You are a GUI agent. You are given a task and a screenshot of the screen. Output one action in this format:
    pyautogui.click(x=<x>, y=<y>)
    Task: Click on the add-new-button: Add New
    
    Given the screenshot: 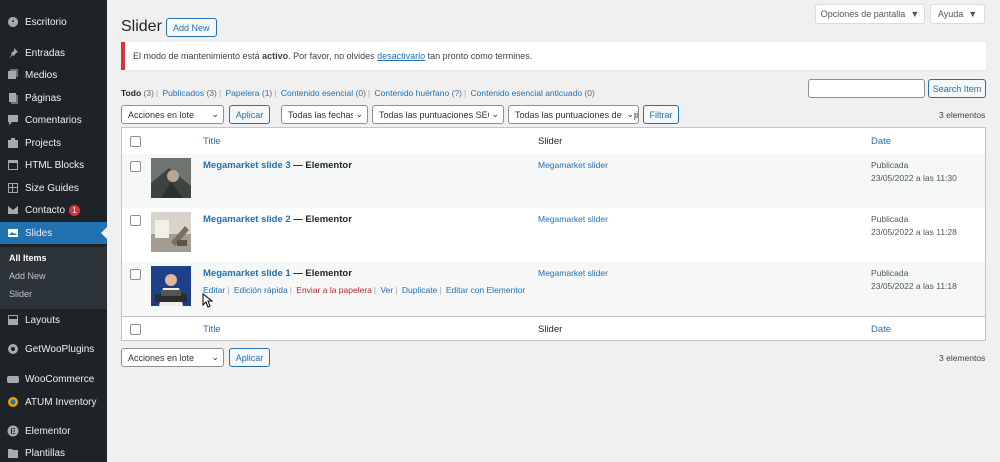 What is the action you would take?
    pyautogui.click(x=191, y=27)
    